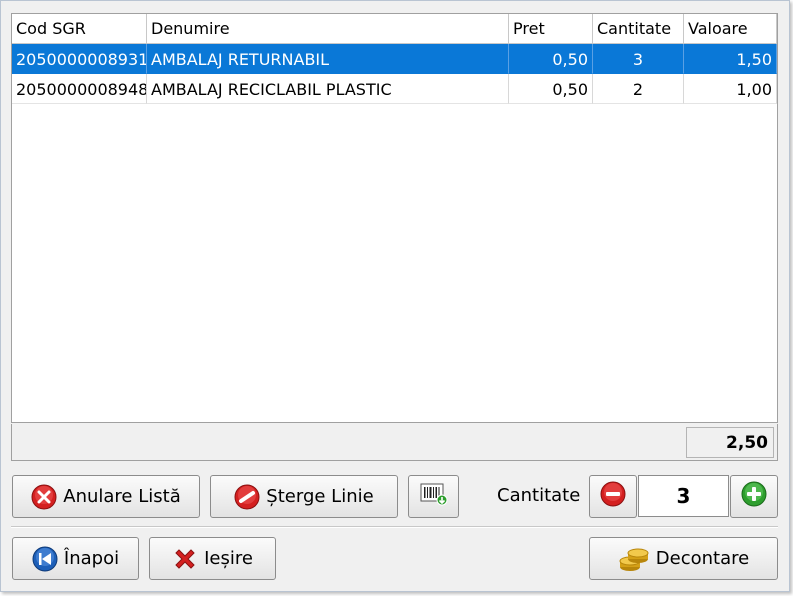  I want to click on column-header-pret: Pret, so click(551, 28).